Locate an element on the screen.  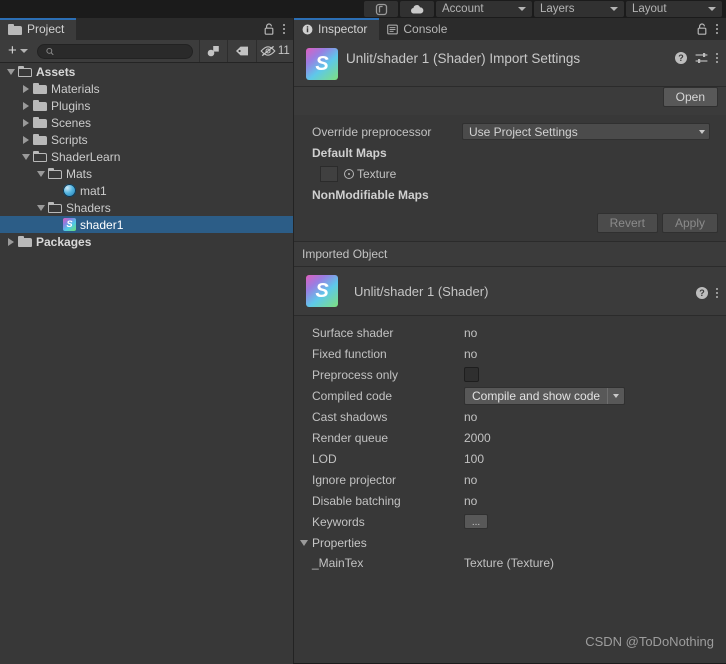
tree-item-mat1: mat1 is located at coordinates (146, 190).